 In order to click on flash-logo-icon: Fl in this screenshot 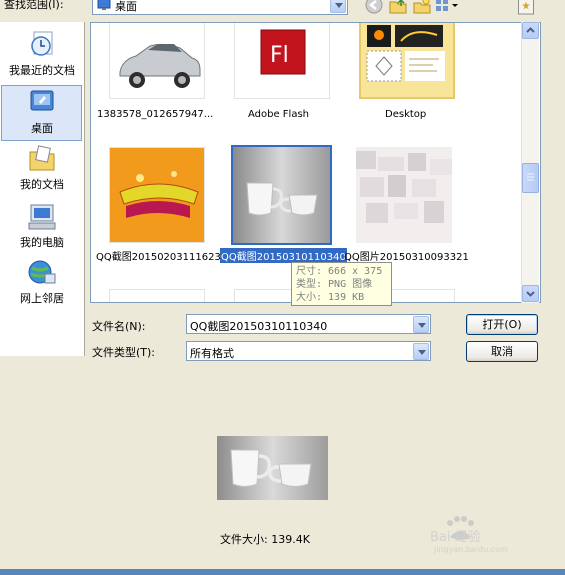, I will do `click(282, 60)`.